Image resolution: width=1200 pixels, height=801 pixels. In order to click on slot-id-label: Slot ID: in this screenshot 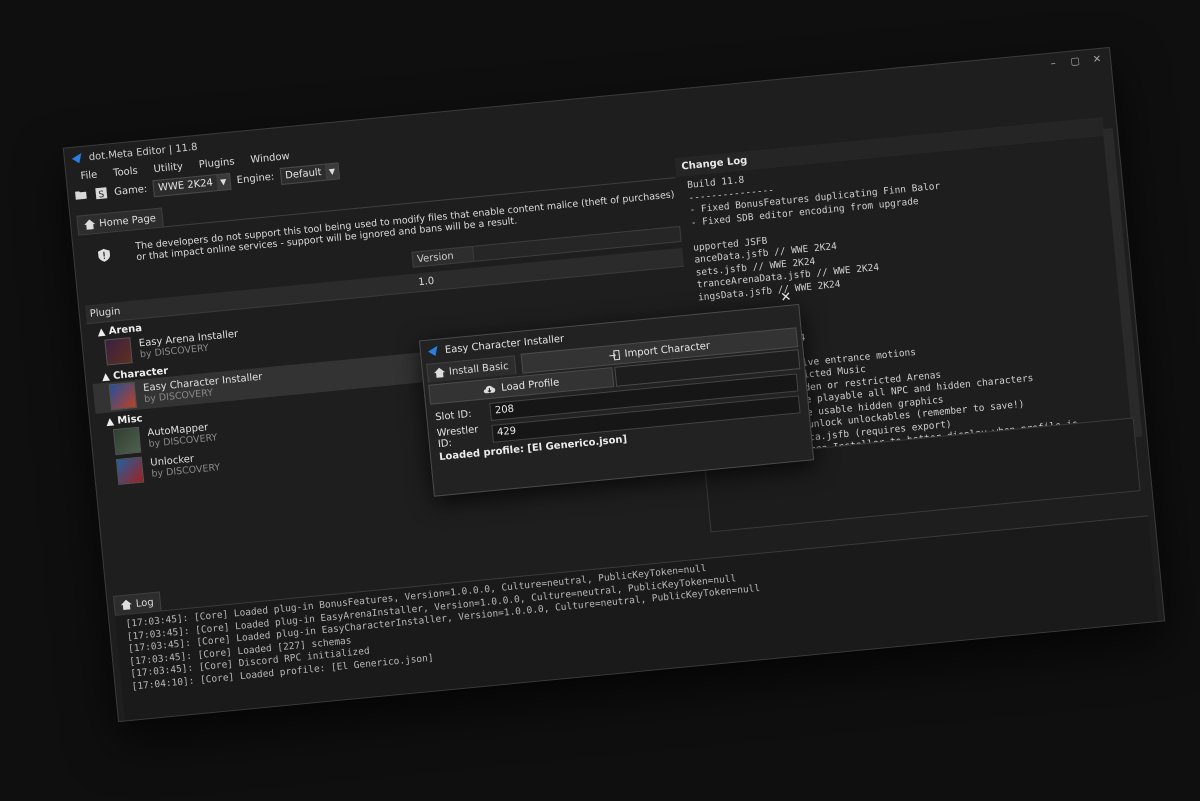, I will do `click(453, 415)`.